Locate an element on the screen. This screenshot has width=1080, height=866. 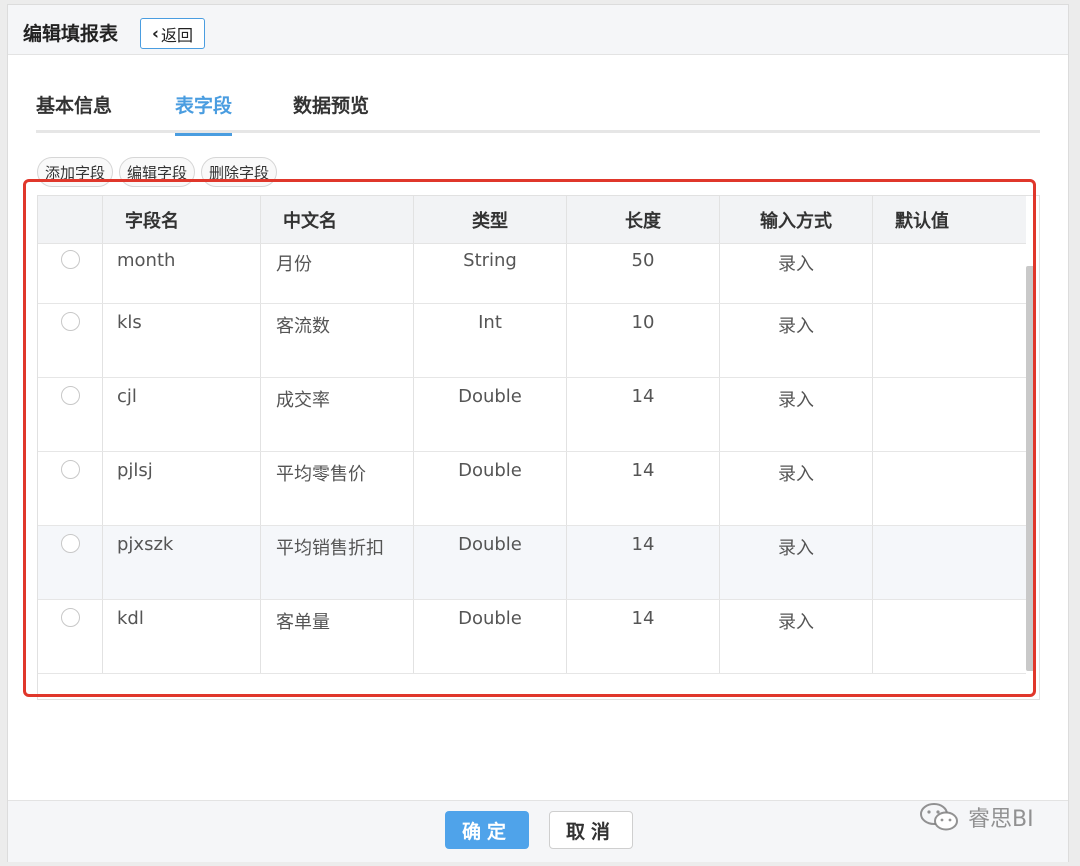
header-chinese-name: 中文名 is located at coordinates (337, 219).